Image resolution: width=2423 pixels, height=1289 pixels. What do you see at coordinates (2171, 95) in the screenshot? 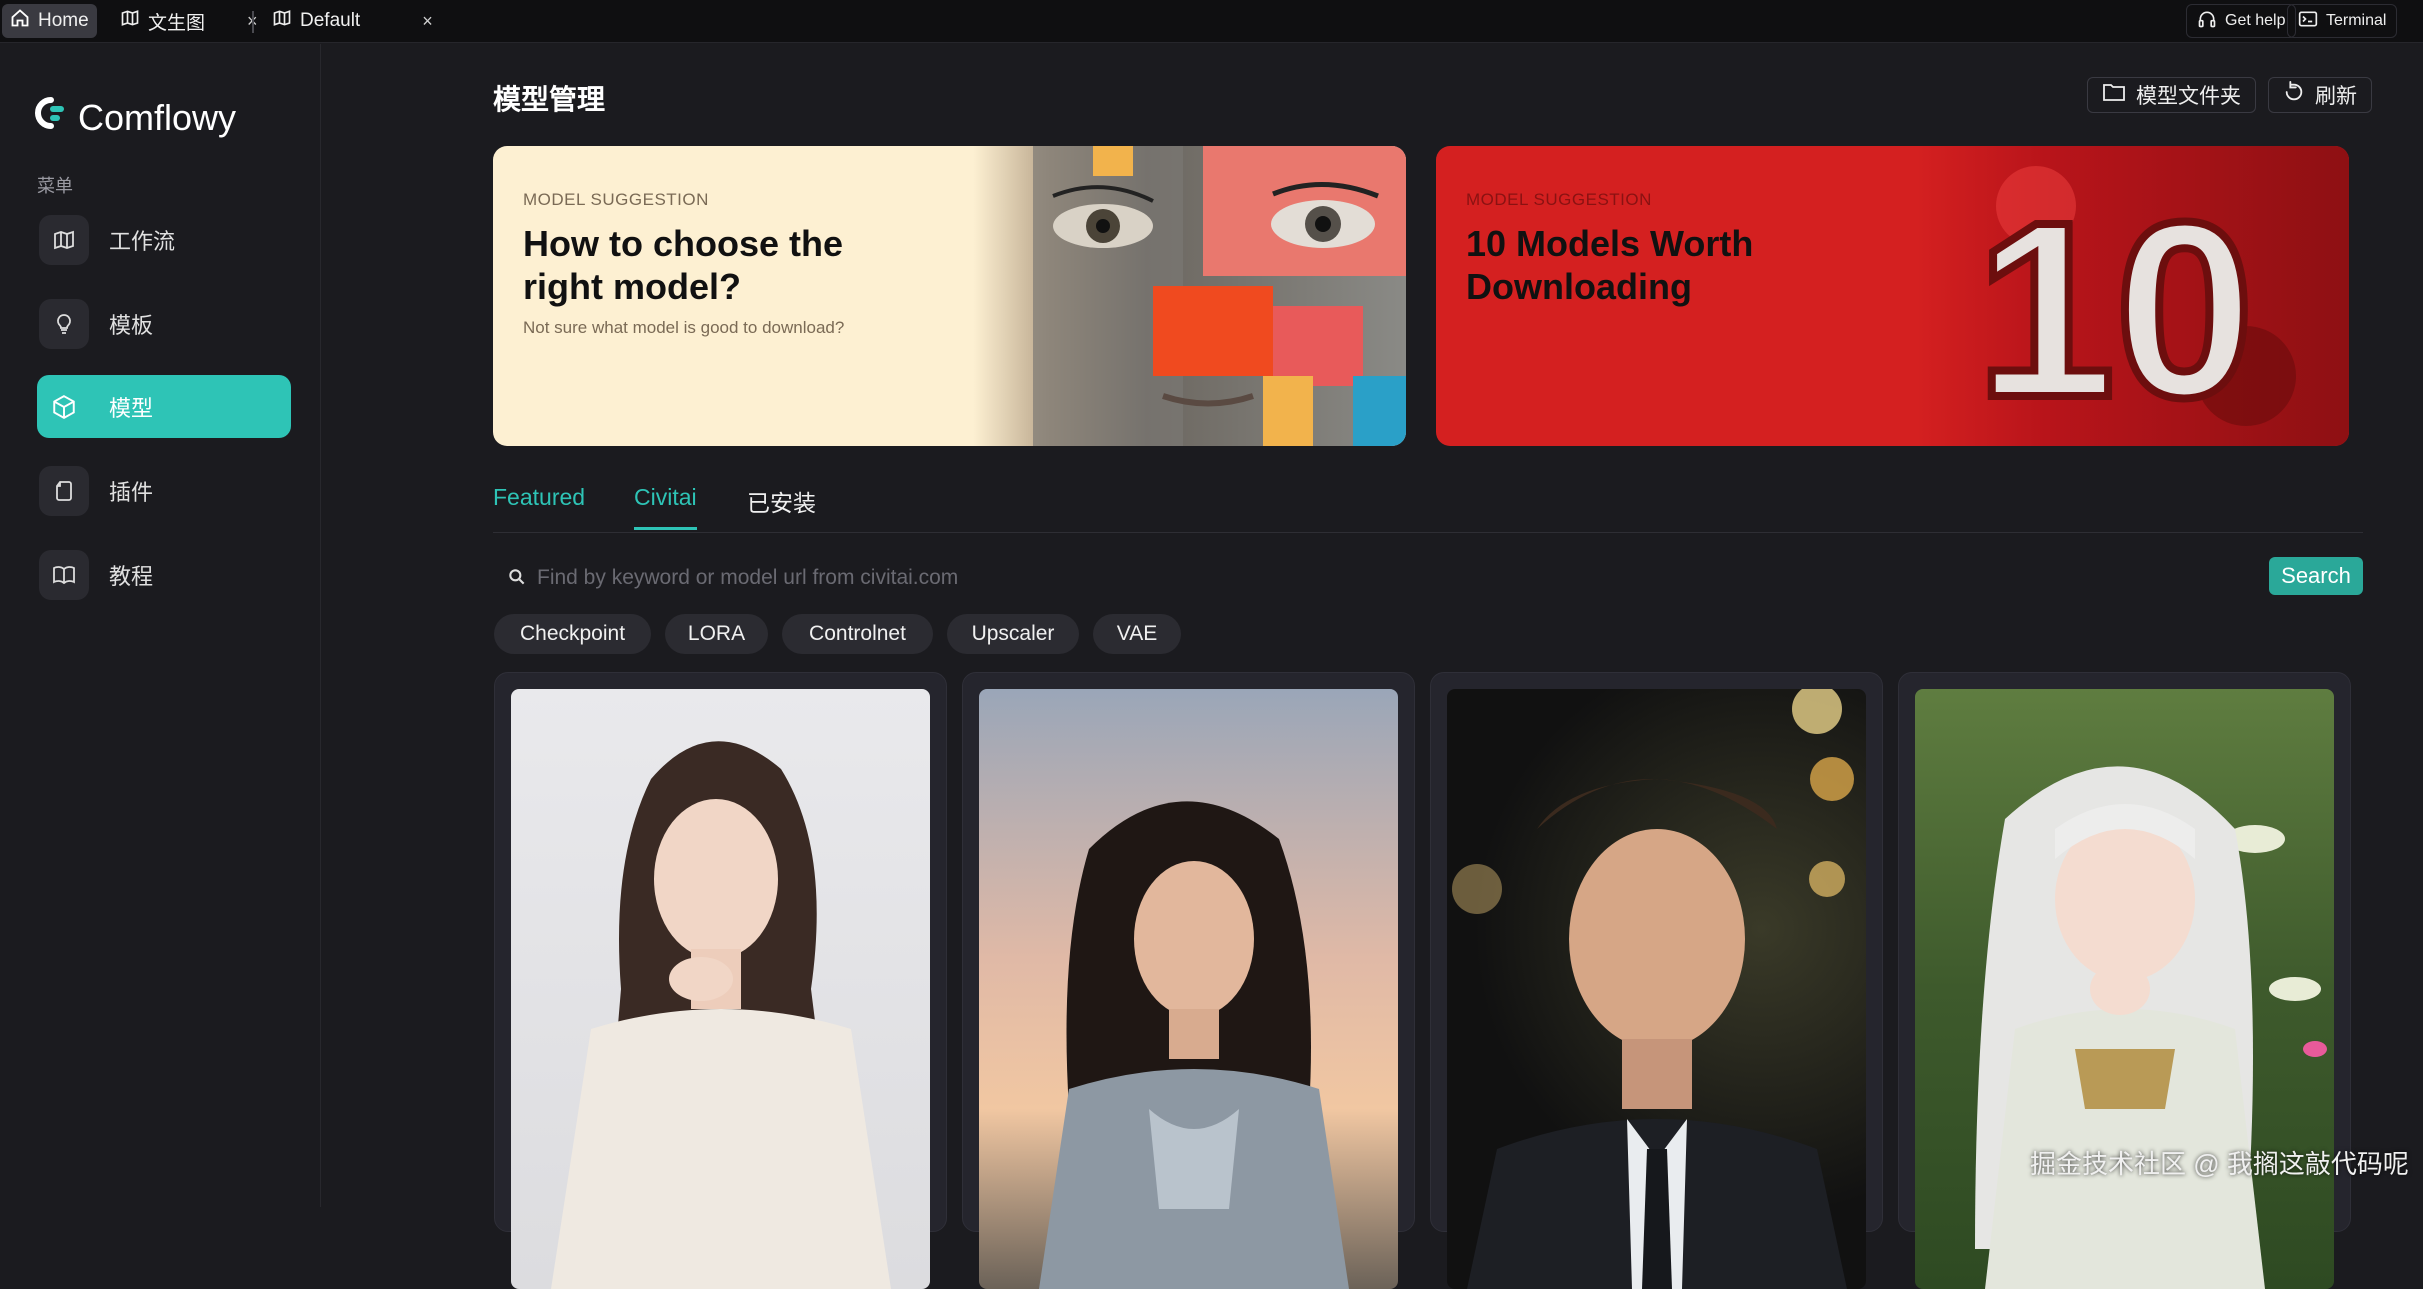
I see `model-folder-button: 模型文件夹` at bounding box center [2171, 95].